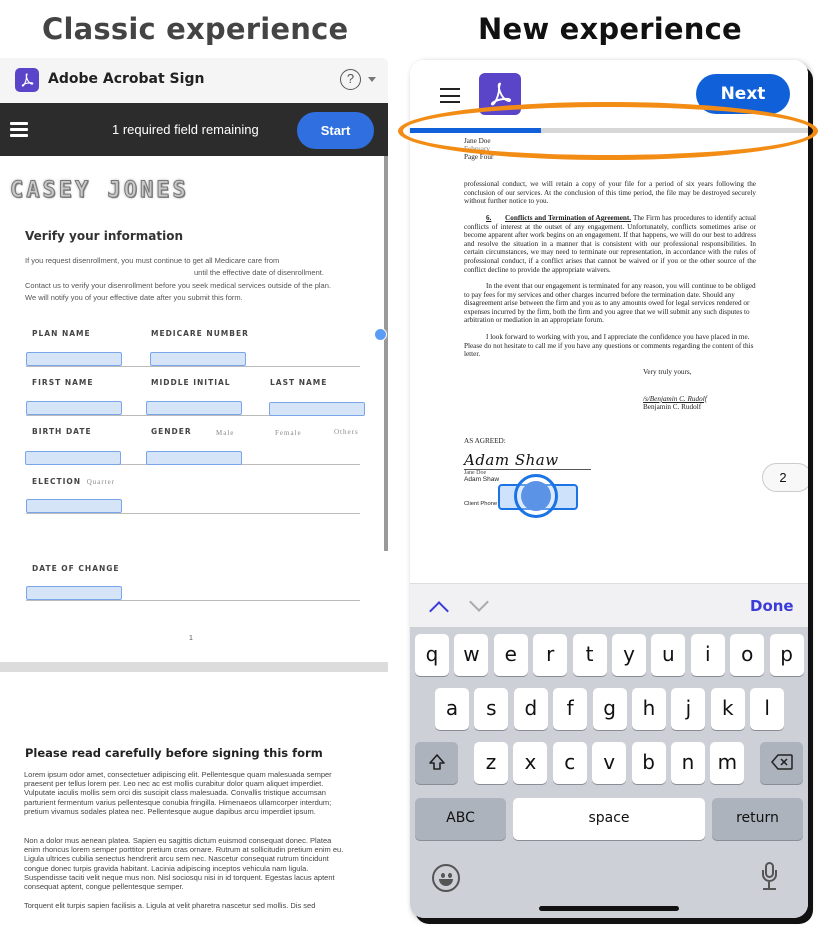  I want to click on classic-experience-heading: Classic experience, so click(195, 29).